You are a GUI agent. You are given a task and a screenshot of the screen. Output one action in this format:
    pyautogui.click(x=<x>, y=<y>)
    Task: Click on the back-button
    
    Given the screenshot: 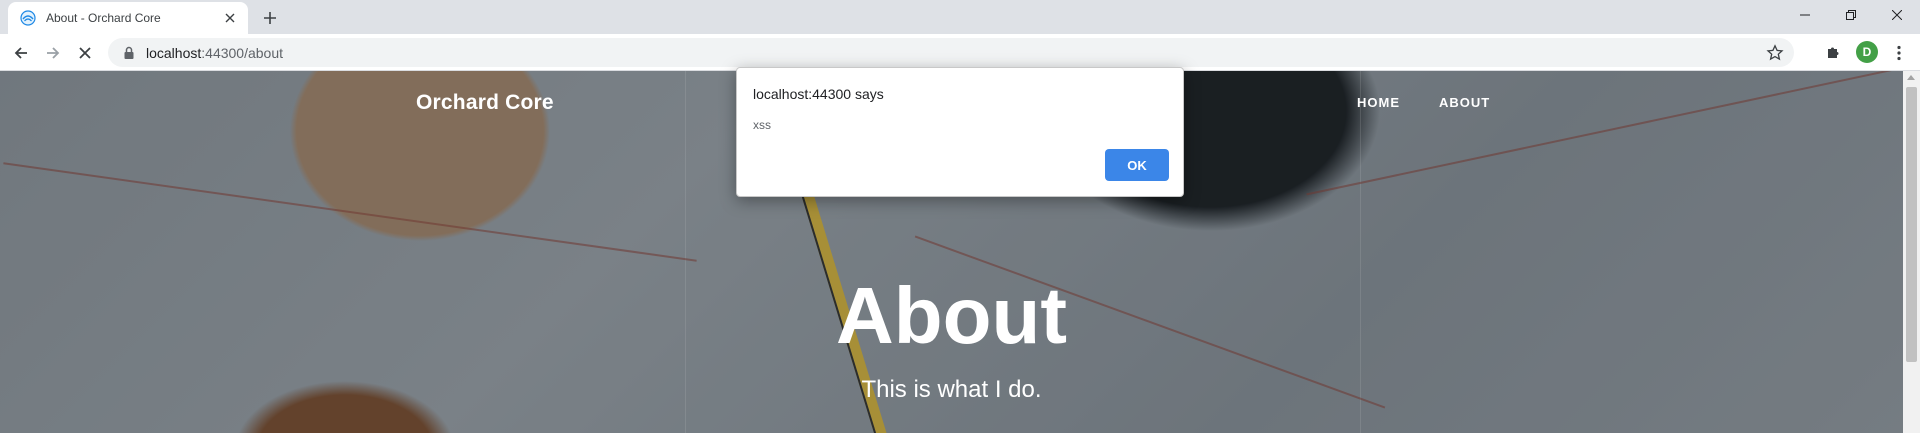 What is the action you would take?
    pyautogui.click(x=21, y=53)
    